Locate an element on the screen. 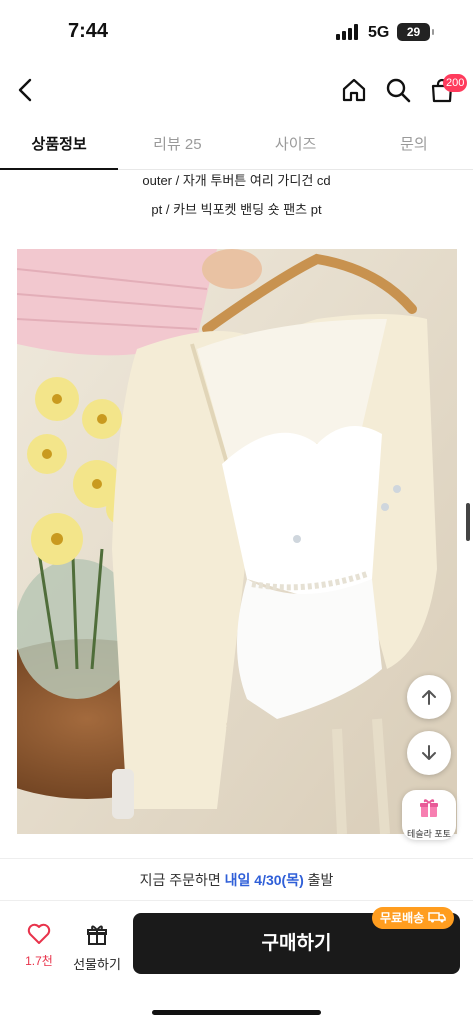  photo-gift-label: 테슬라 포토 is located at coordinates (429, 834).